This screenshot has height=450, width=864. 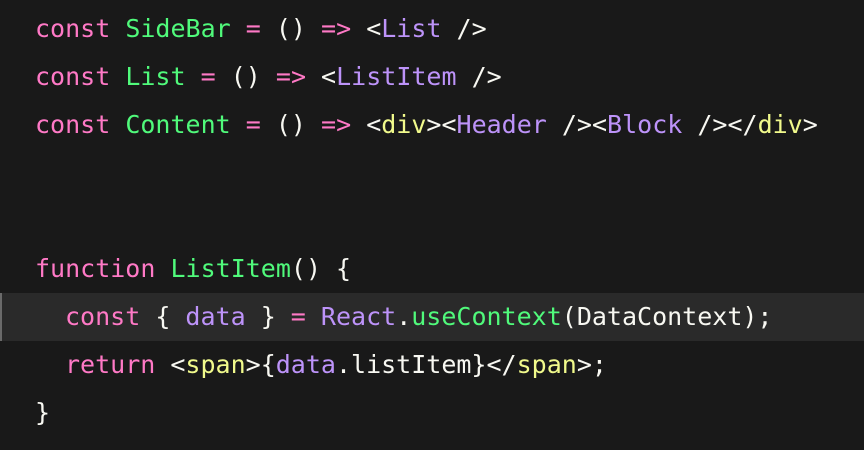 What do you see at coordinates (178, 28) in the screenshot?
I see `code-token: SideBar` at bounding box center [178, 28].